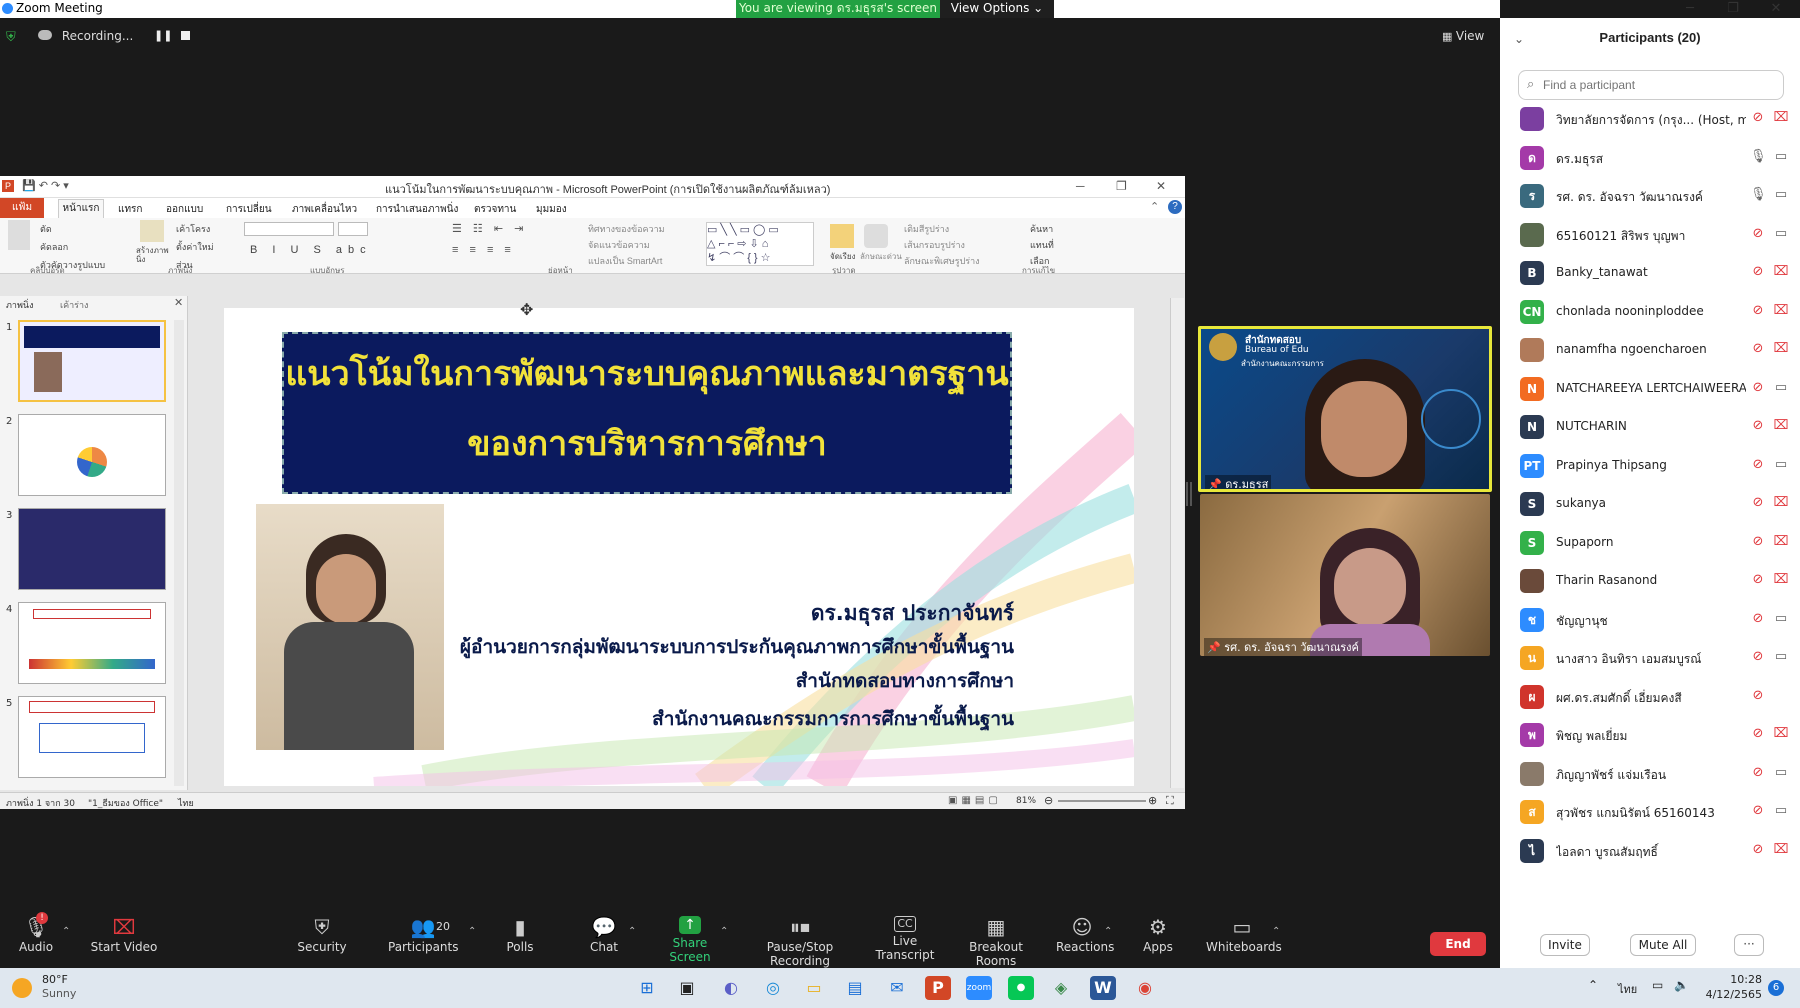  I want to click on line-taskbar-icon: ●, so click(1021, 988).